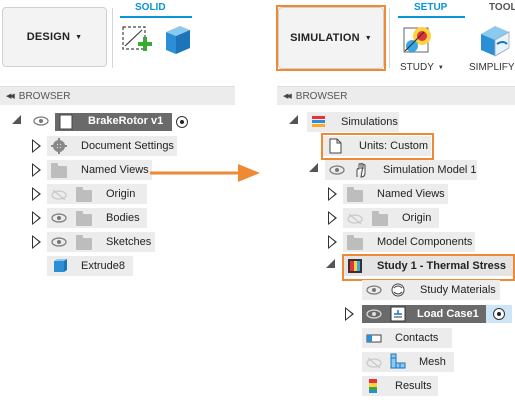 The width and height of the screenshot is (515, 400). I want to click on extrude-icon, so click(60, 265).